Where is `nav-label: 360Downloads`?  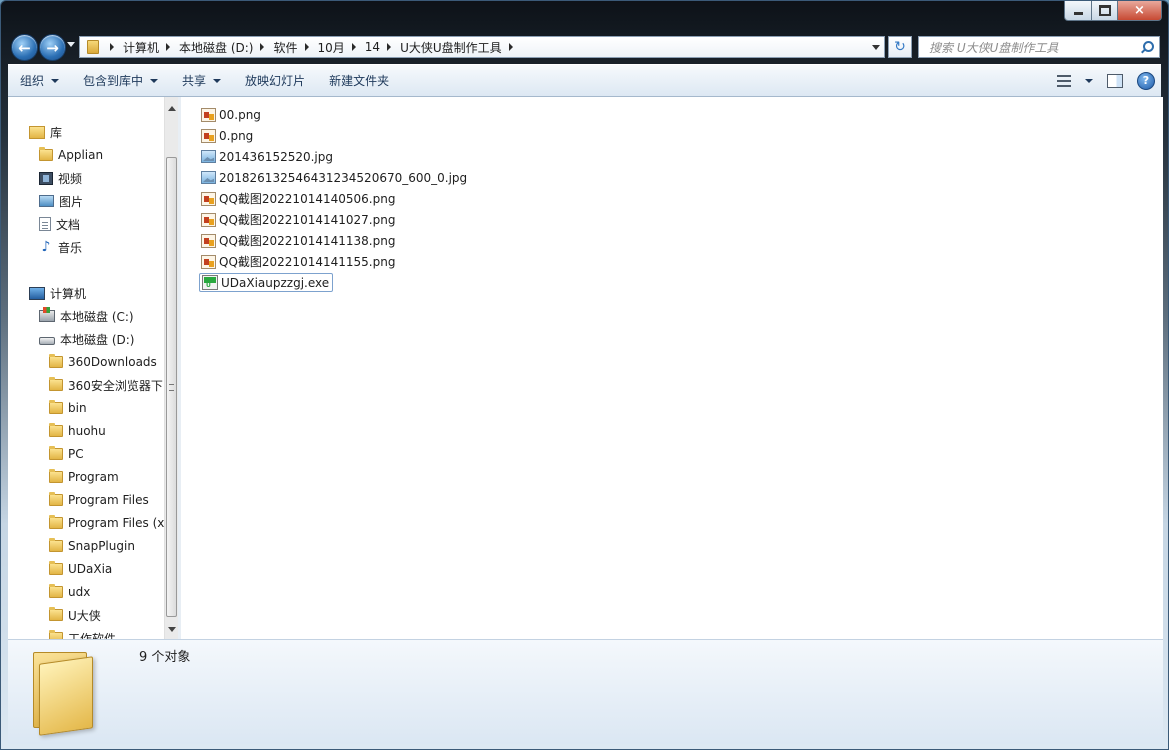 nav-label: 360Downloads is located at coordinates (112, 362).